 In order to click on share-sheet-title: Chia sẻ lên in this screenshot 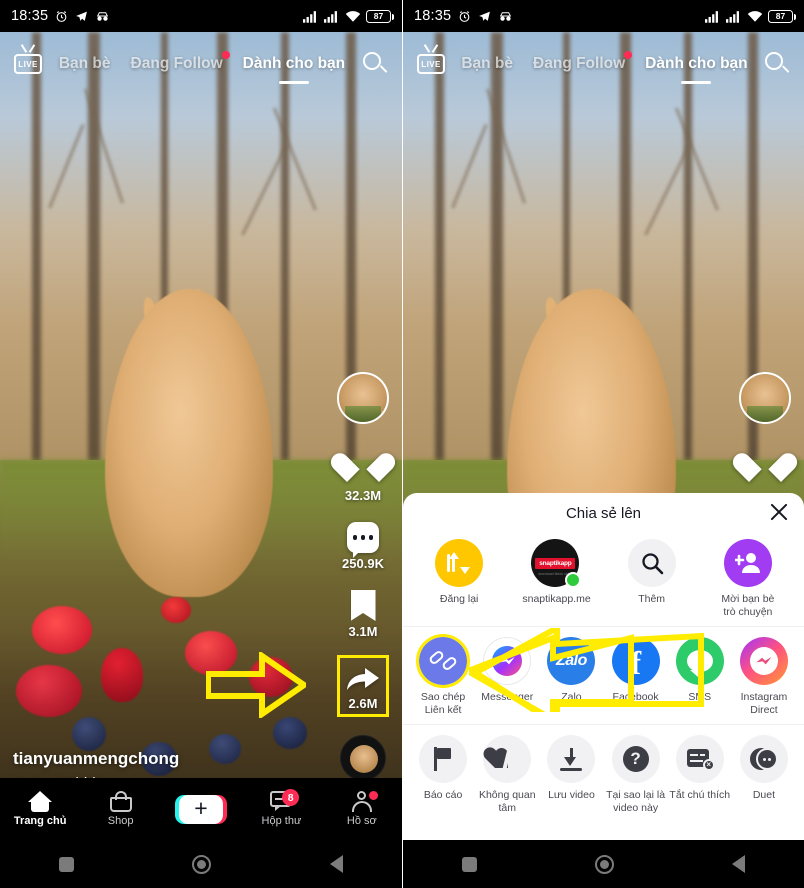, I will do `click(603, 513)`.